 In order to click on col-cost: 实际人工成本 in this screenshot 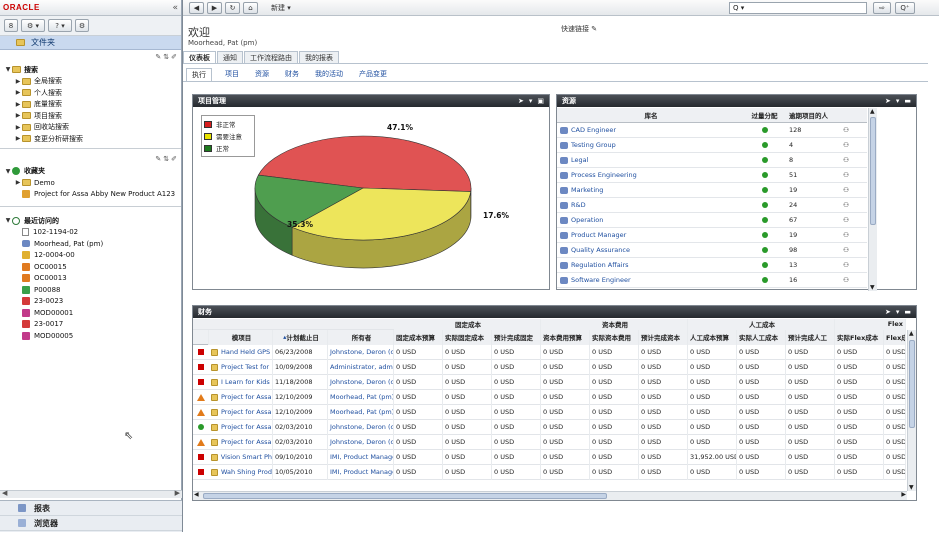, I will do `click(761, 337)`.